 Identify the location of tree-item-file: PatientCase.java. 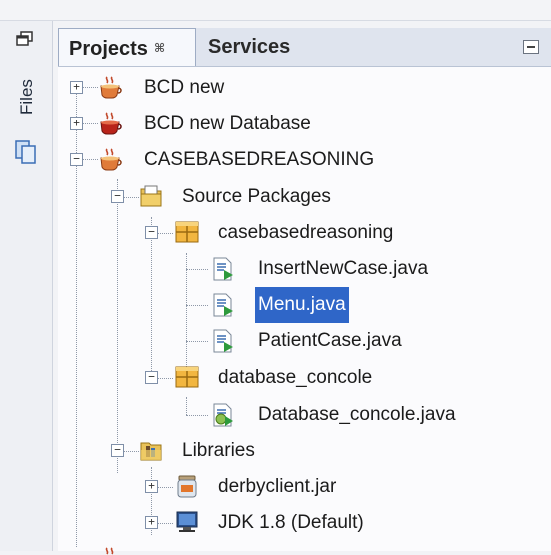
(298, 341).